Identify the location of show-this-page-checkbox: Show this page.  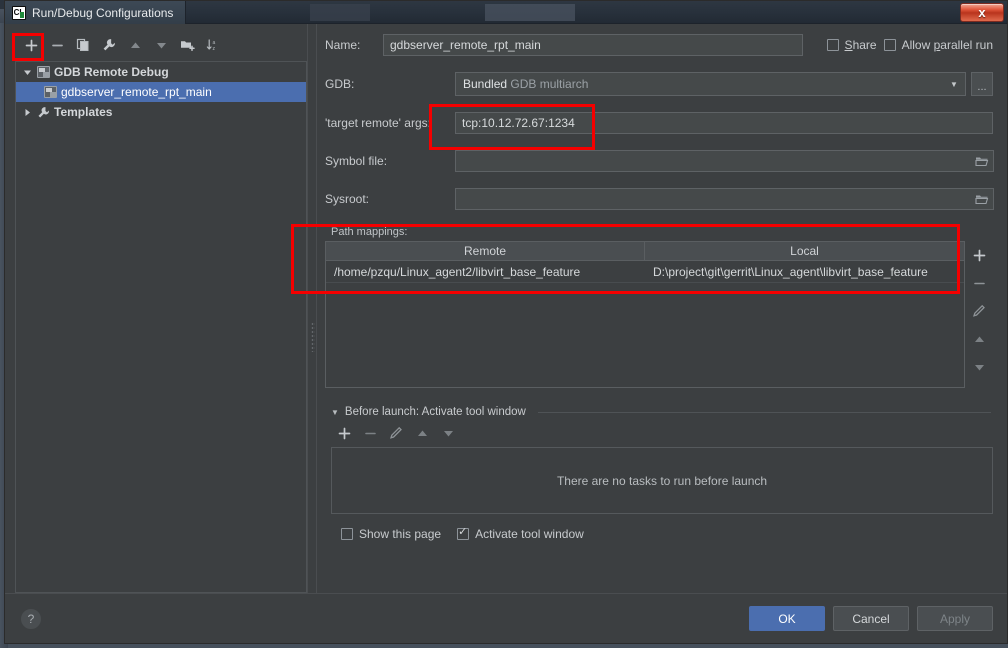
(391, 534).